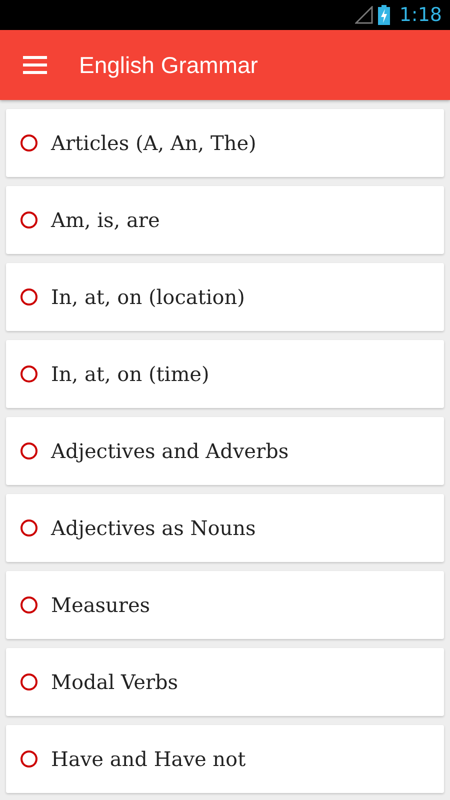 This screenshot has width=450, height=800. What do you see at coordinates (168, 65) in the screenshot?
I see `app-title: English Grammar` at bounding box center [168, 65].